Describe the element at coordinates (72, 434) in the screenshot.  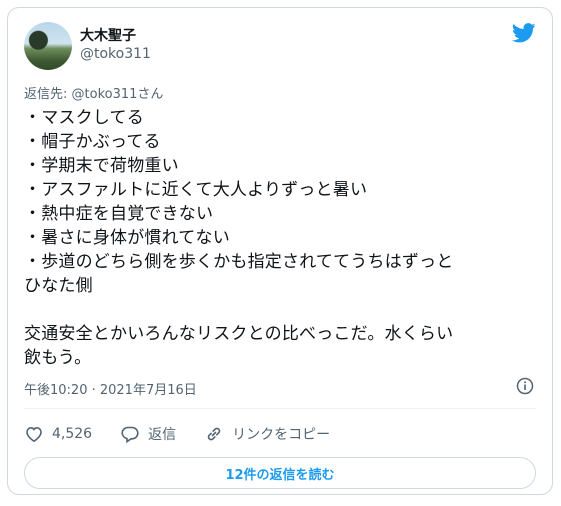
I see `like-count: 4,526` at that location.